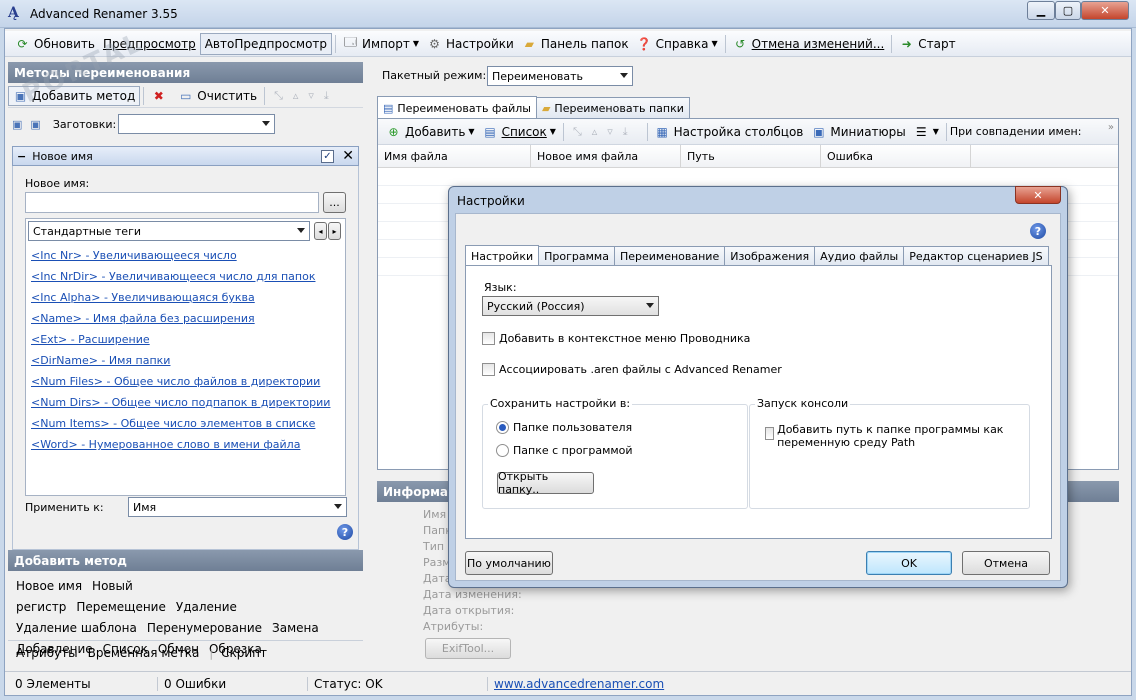  Describe the element at coordinates (180, 360) in the screenshot. I see `tag-link: <DirName> - Имя папки` at that location.